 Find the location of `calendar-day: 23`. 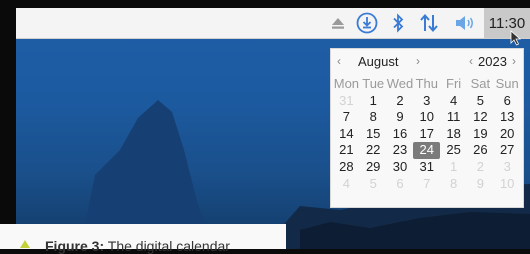

calendar-day: 23 is located at coordinates (400, 150).